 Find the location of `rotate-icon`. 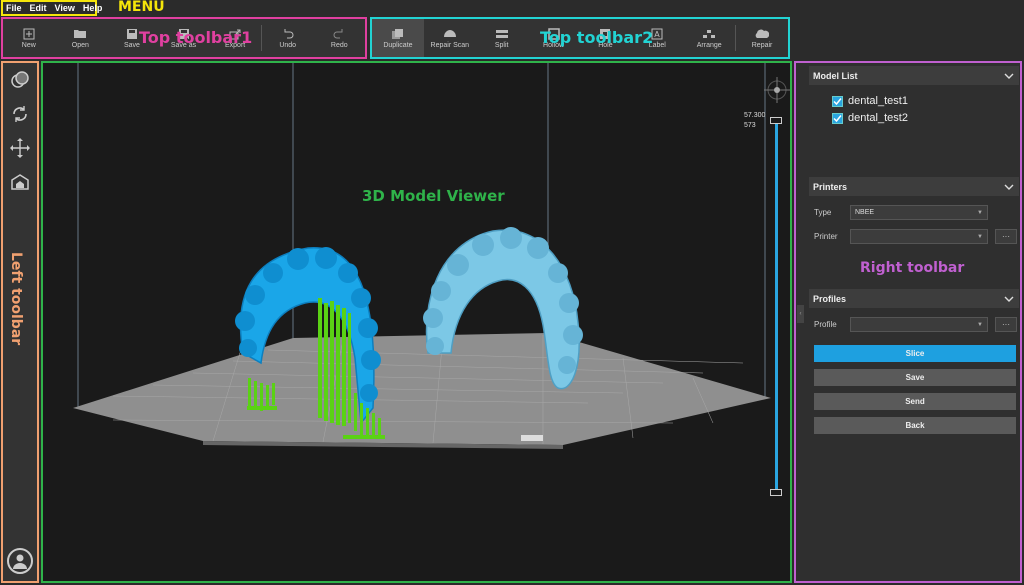

rotate-icon is located at coordinates (20, 114).